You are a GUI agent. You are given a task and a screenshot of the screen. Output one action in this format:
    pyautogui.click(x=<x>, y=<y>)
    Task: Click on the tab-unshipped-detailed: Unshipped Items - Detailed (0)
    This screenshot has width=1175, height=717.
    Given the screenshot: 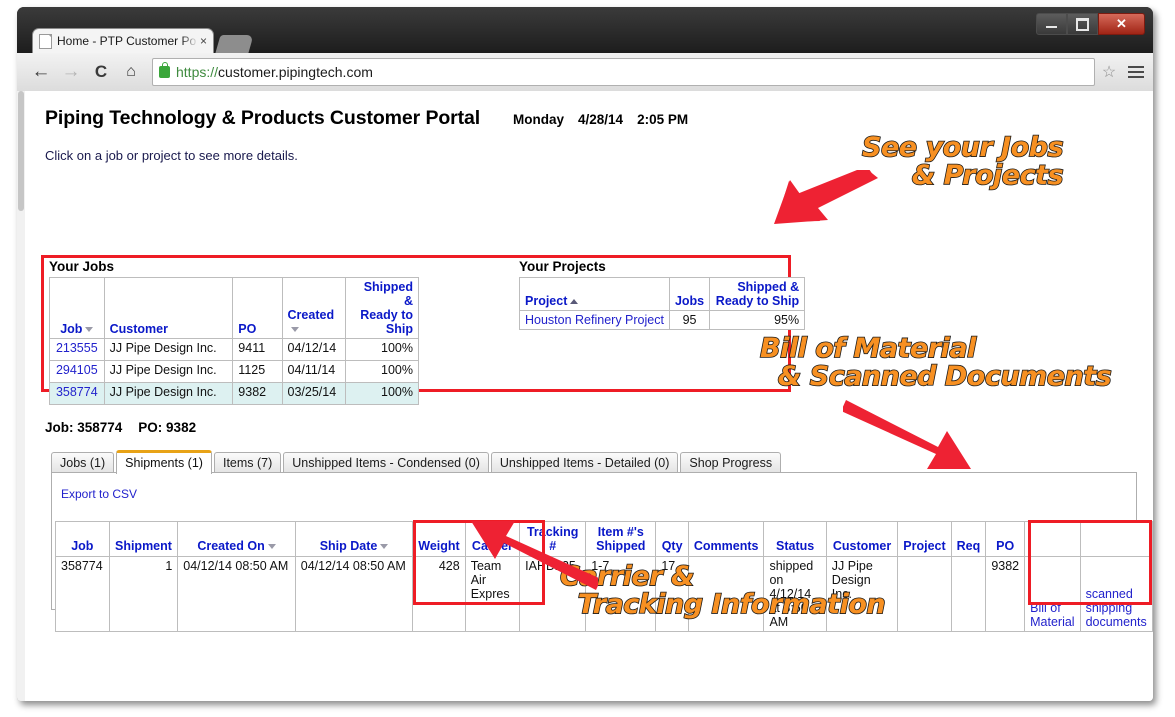 What is the action you would take?
    pyautogui.click(x=584, y=463)
    